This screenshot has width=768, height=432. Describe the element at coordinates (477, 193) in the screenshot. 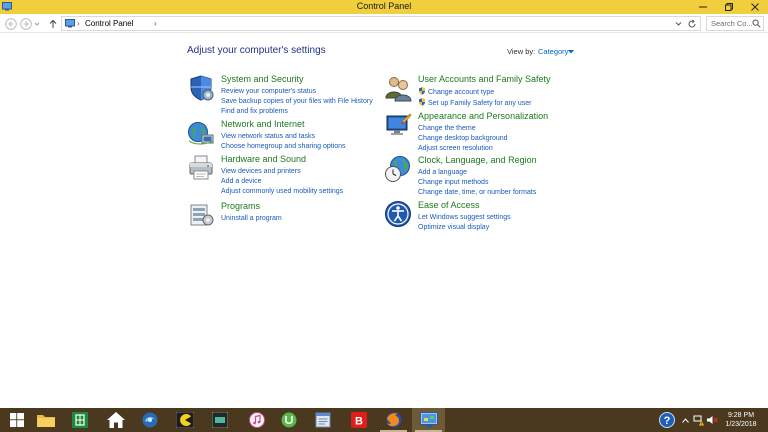

I see `link-change-date-time-formats: Change date, time, or number formats` at that location.